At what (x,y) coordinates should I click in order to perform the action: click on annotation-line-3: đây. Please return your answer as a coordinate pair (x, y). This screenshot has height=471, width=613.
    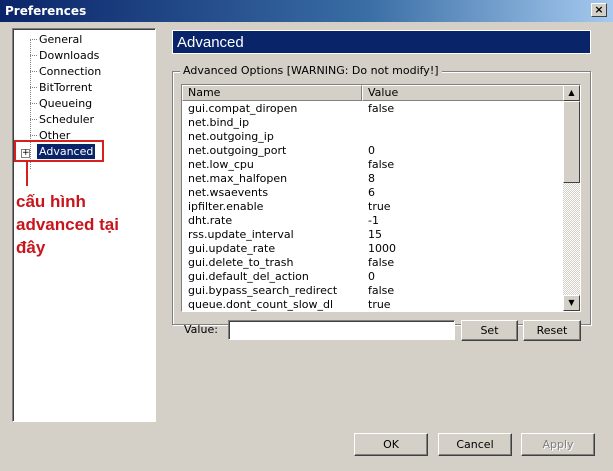
    Looking at the image, I should click on (31, 247).